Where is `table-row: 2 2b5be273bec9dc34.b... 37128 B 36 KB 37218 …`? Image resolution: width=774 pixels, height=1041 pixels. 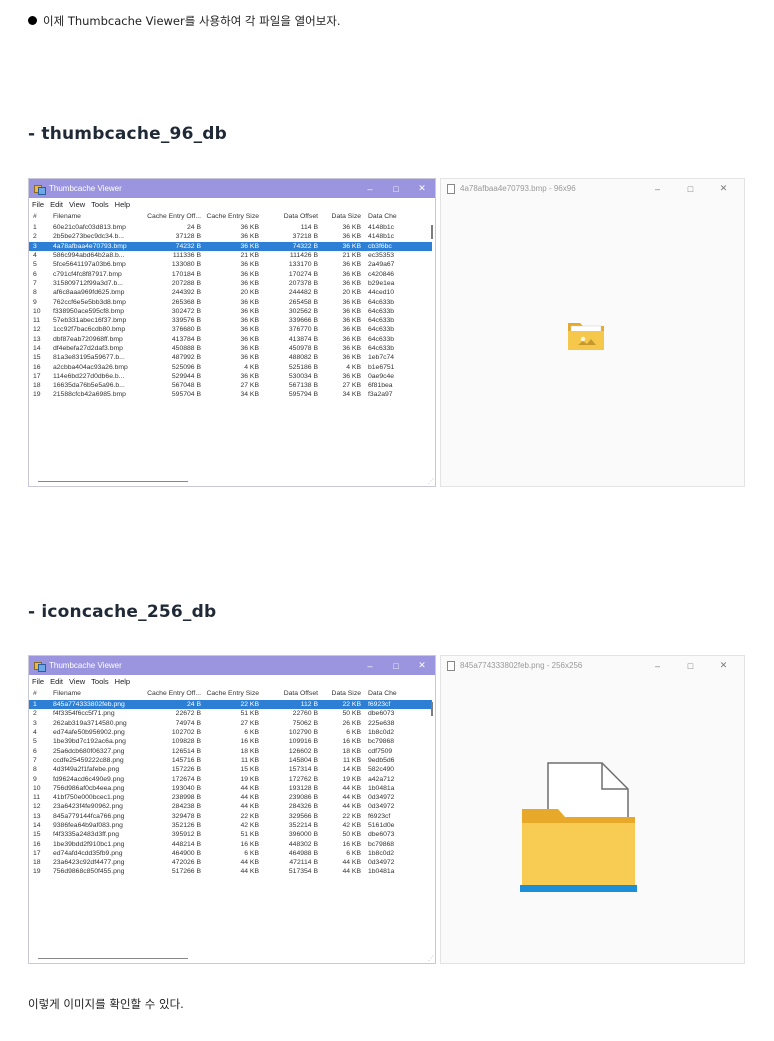
table-row: 2 2b5be273bec9dc34.b... 37128 B 36 KB 37218 … is located at coordinates (230, 236).